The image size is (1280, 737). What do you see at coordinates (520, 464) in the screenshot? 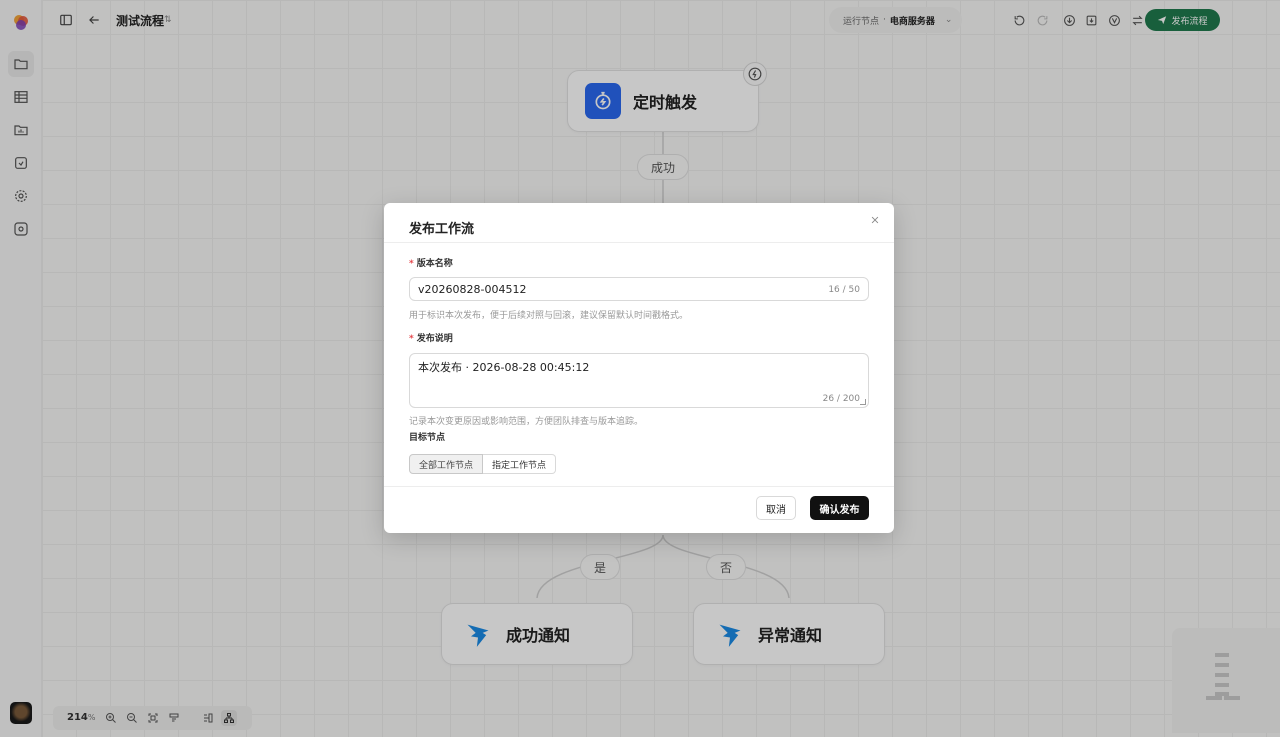
I see `target-option-specific: 指定工作节点` at bounding box center [520, 464].